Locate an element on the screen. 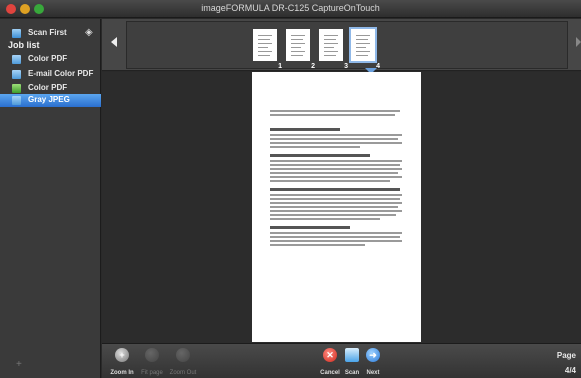 The height and width of the screenshot is (378, 581). thumbnail-strip: 1 2 3 4 is located at coordinates (341, 46).